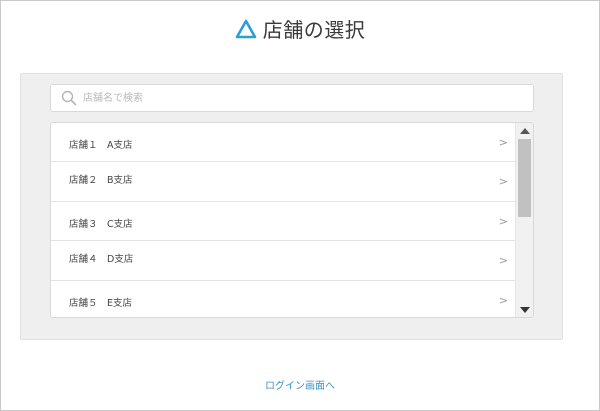  I want to click on triangle-logo-icon, so click(246, 28).